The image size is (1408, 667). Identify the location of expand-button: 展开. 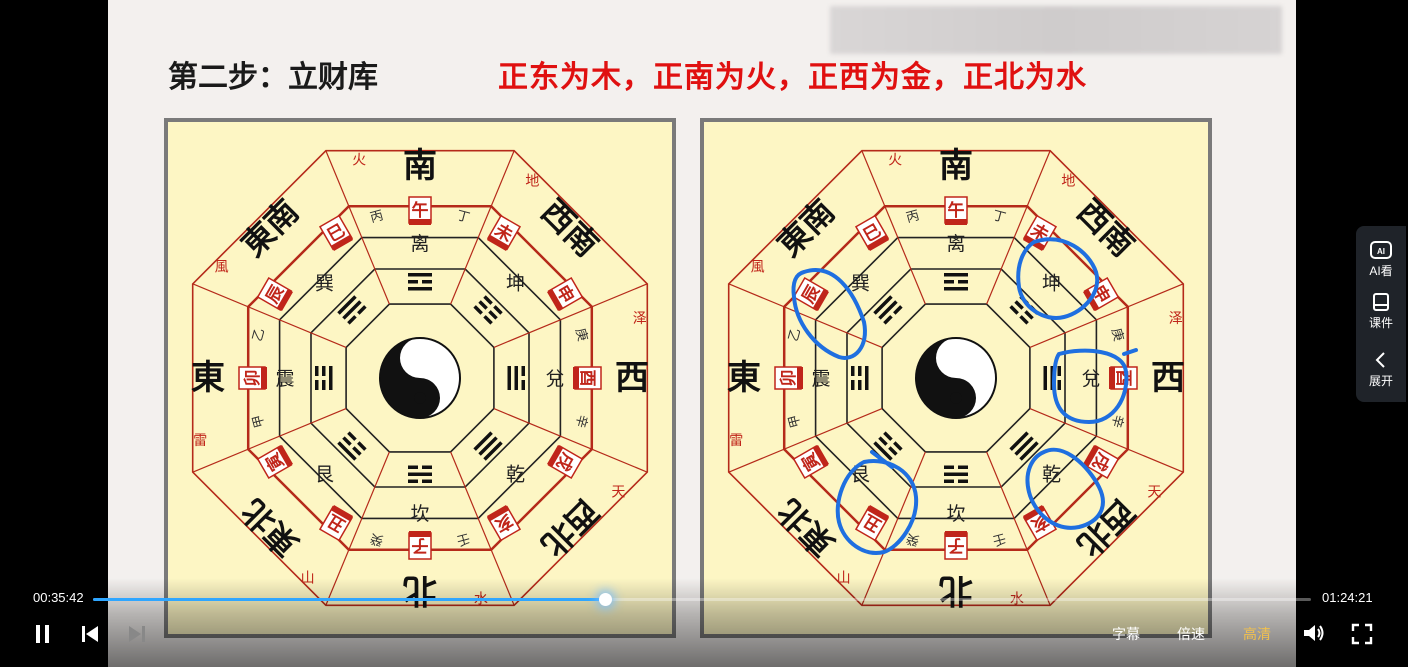
(1381, 369).